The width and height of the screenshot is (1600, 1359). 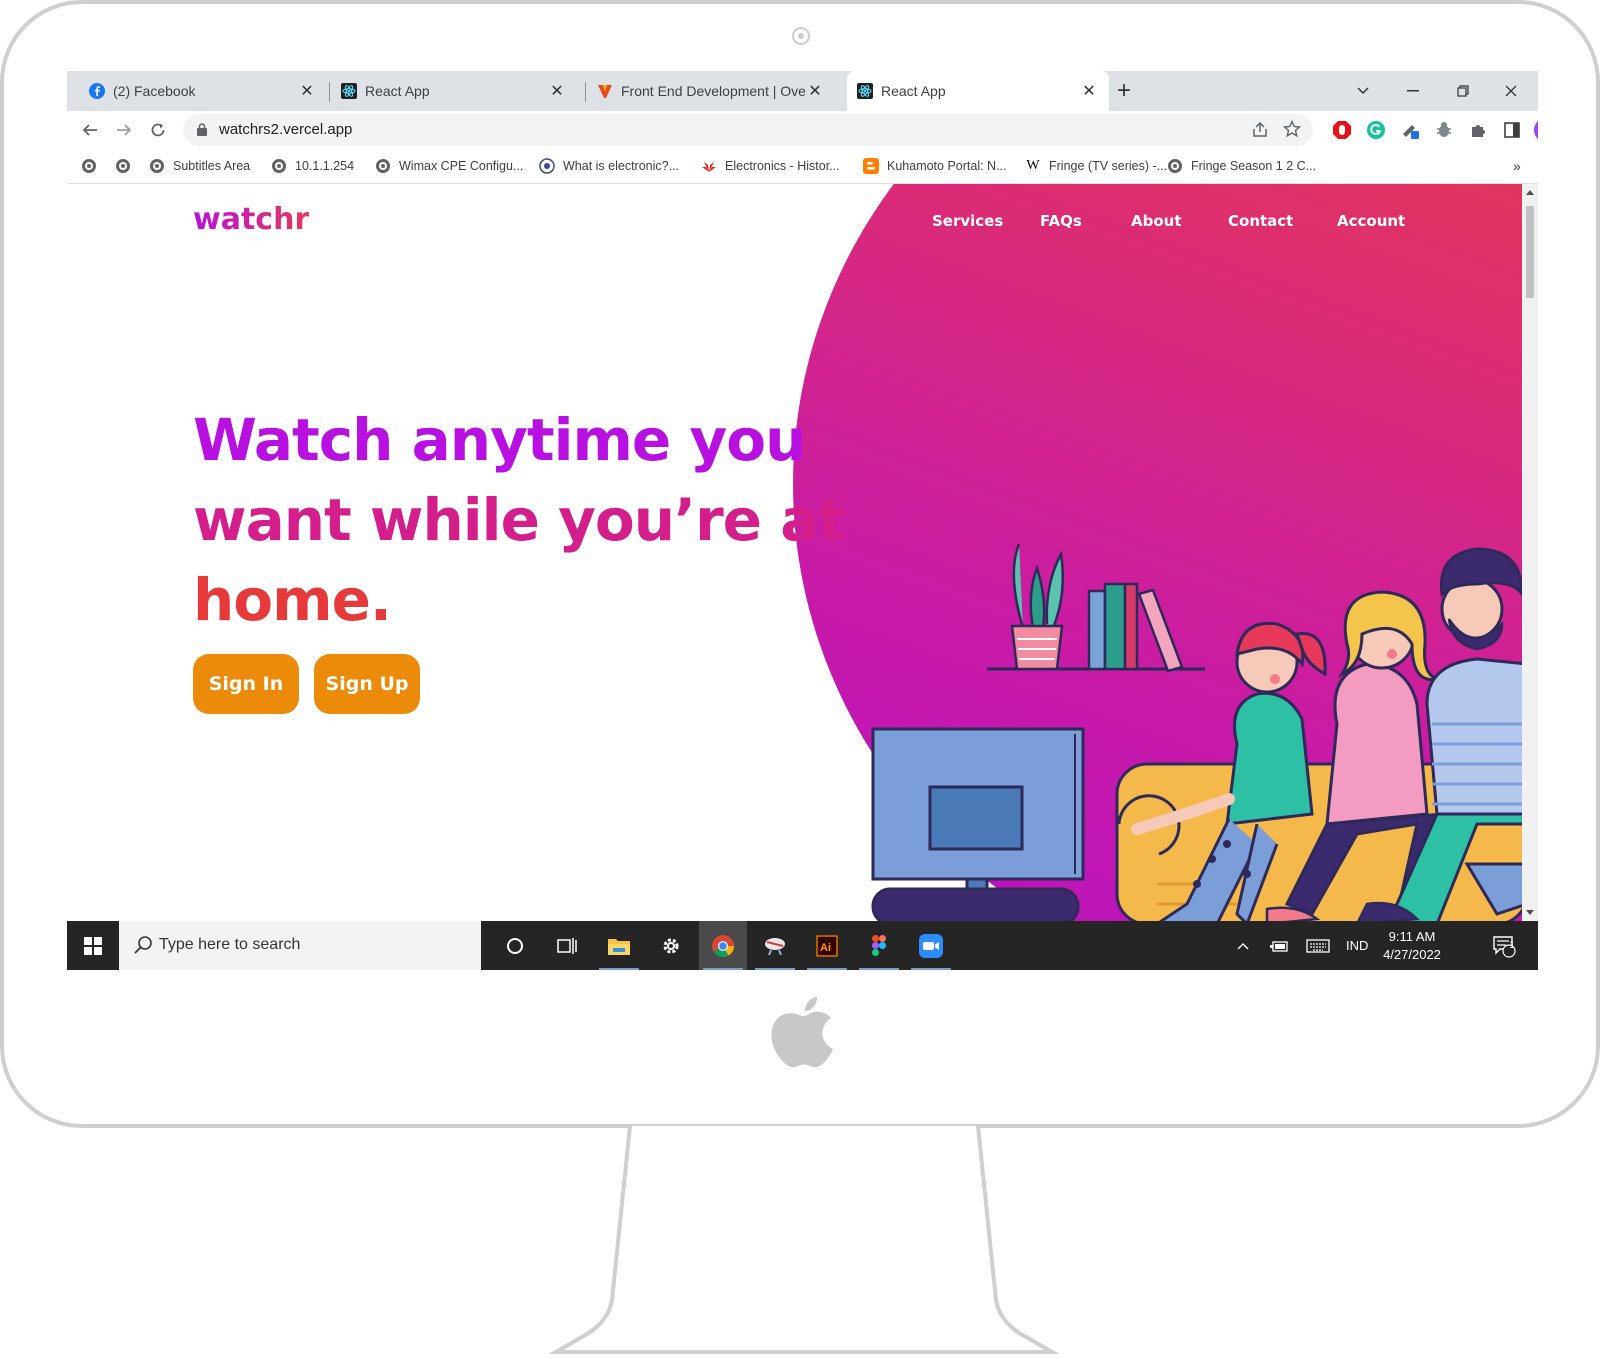 What do you see at coordinates (93, 945) in the screenshot?
I see `windows-start-icon` at bounding box center [93, 945].